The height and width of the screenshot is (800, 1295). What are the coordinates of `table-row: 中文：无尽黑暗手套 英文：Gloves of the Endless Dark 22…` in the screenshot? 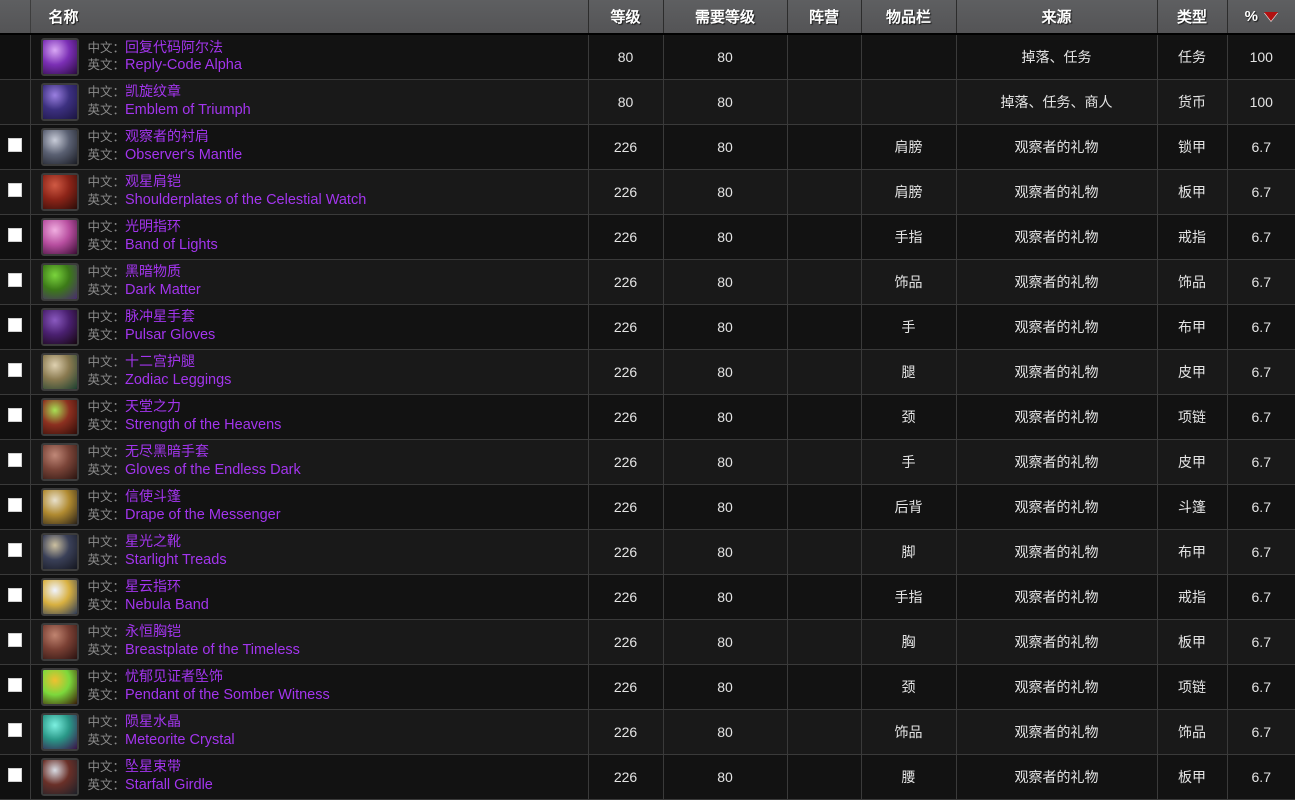 It's located at (647, 462).